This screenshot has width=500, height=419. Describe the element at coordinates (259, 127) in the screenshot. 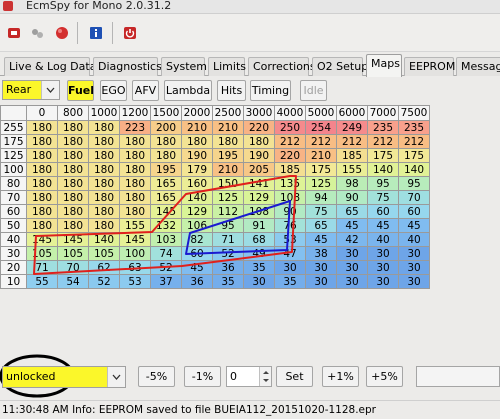

I see `map-cell: 220` at that location.